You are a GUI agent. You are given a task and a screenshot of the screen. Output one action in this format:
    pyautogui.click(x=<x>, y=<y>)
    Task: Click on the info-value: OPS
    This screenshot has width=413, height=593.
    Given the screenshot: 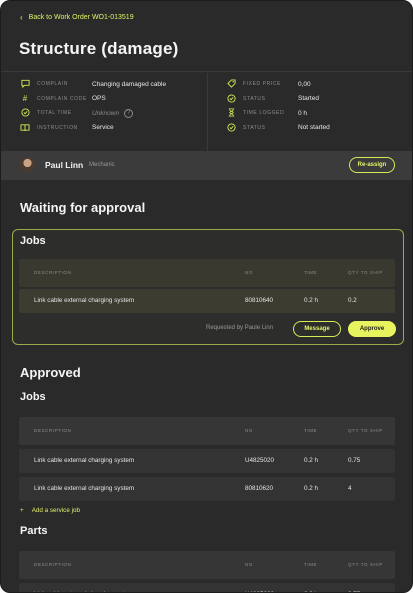 What is the action you would take?
    pyautogui.click(x=99, y=99)
    